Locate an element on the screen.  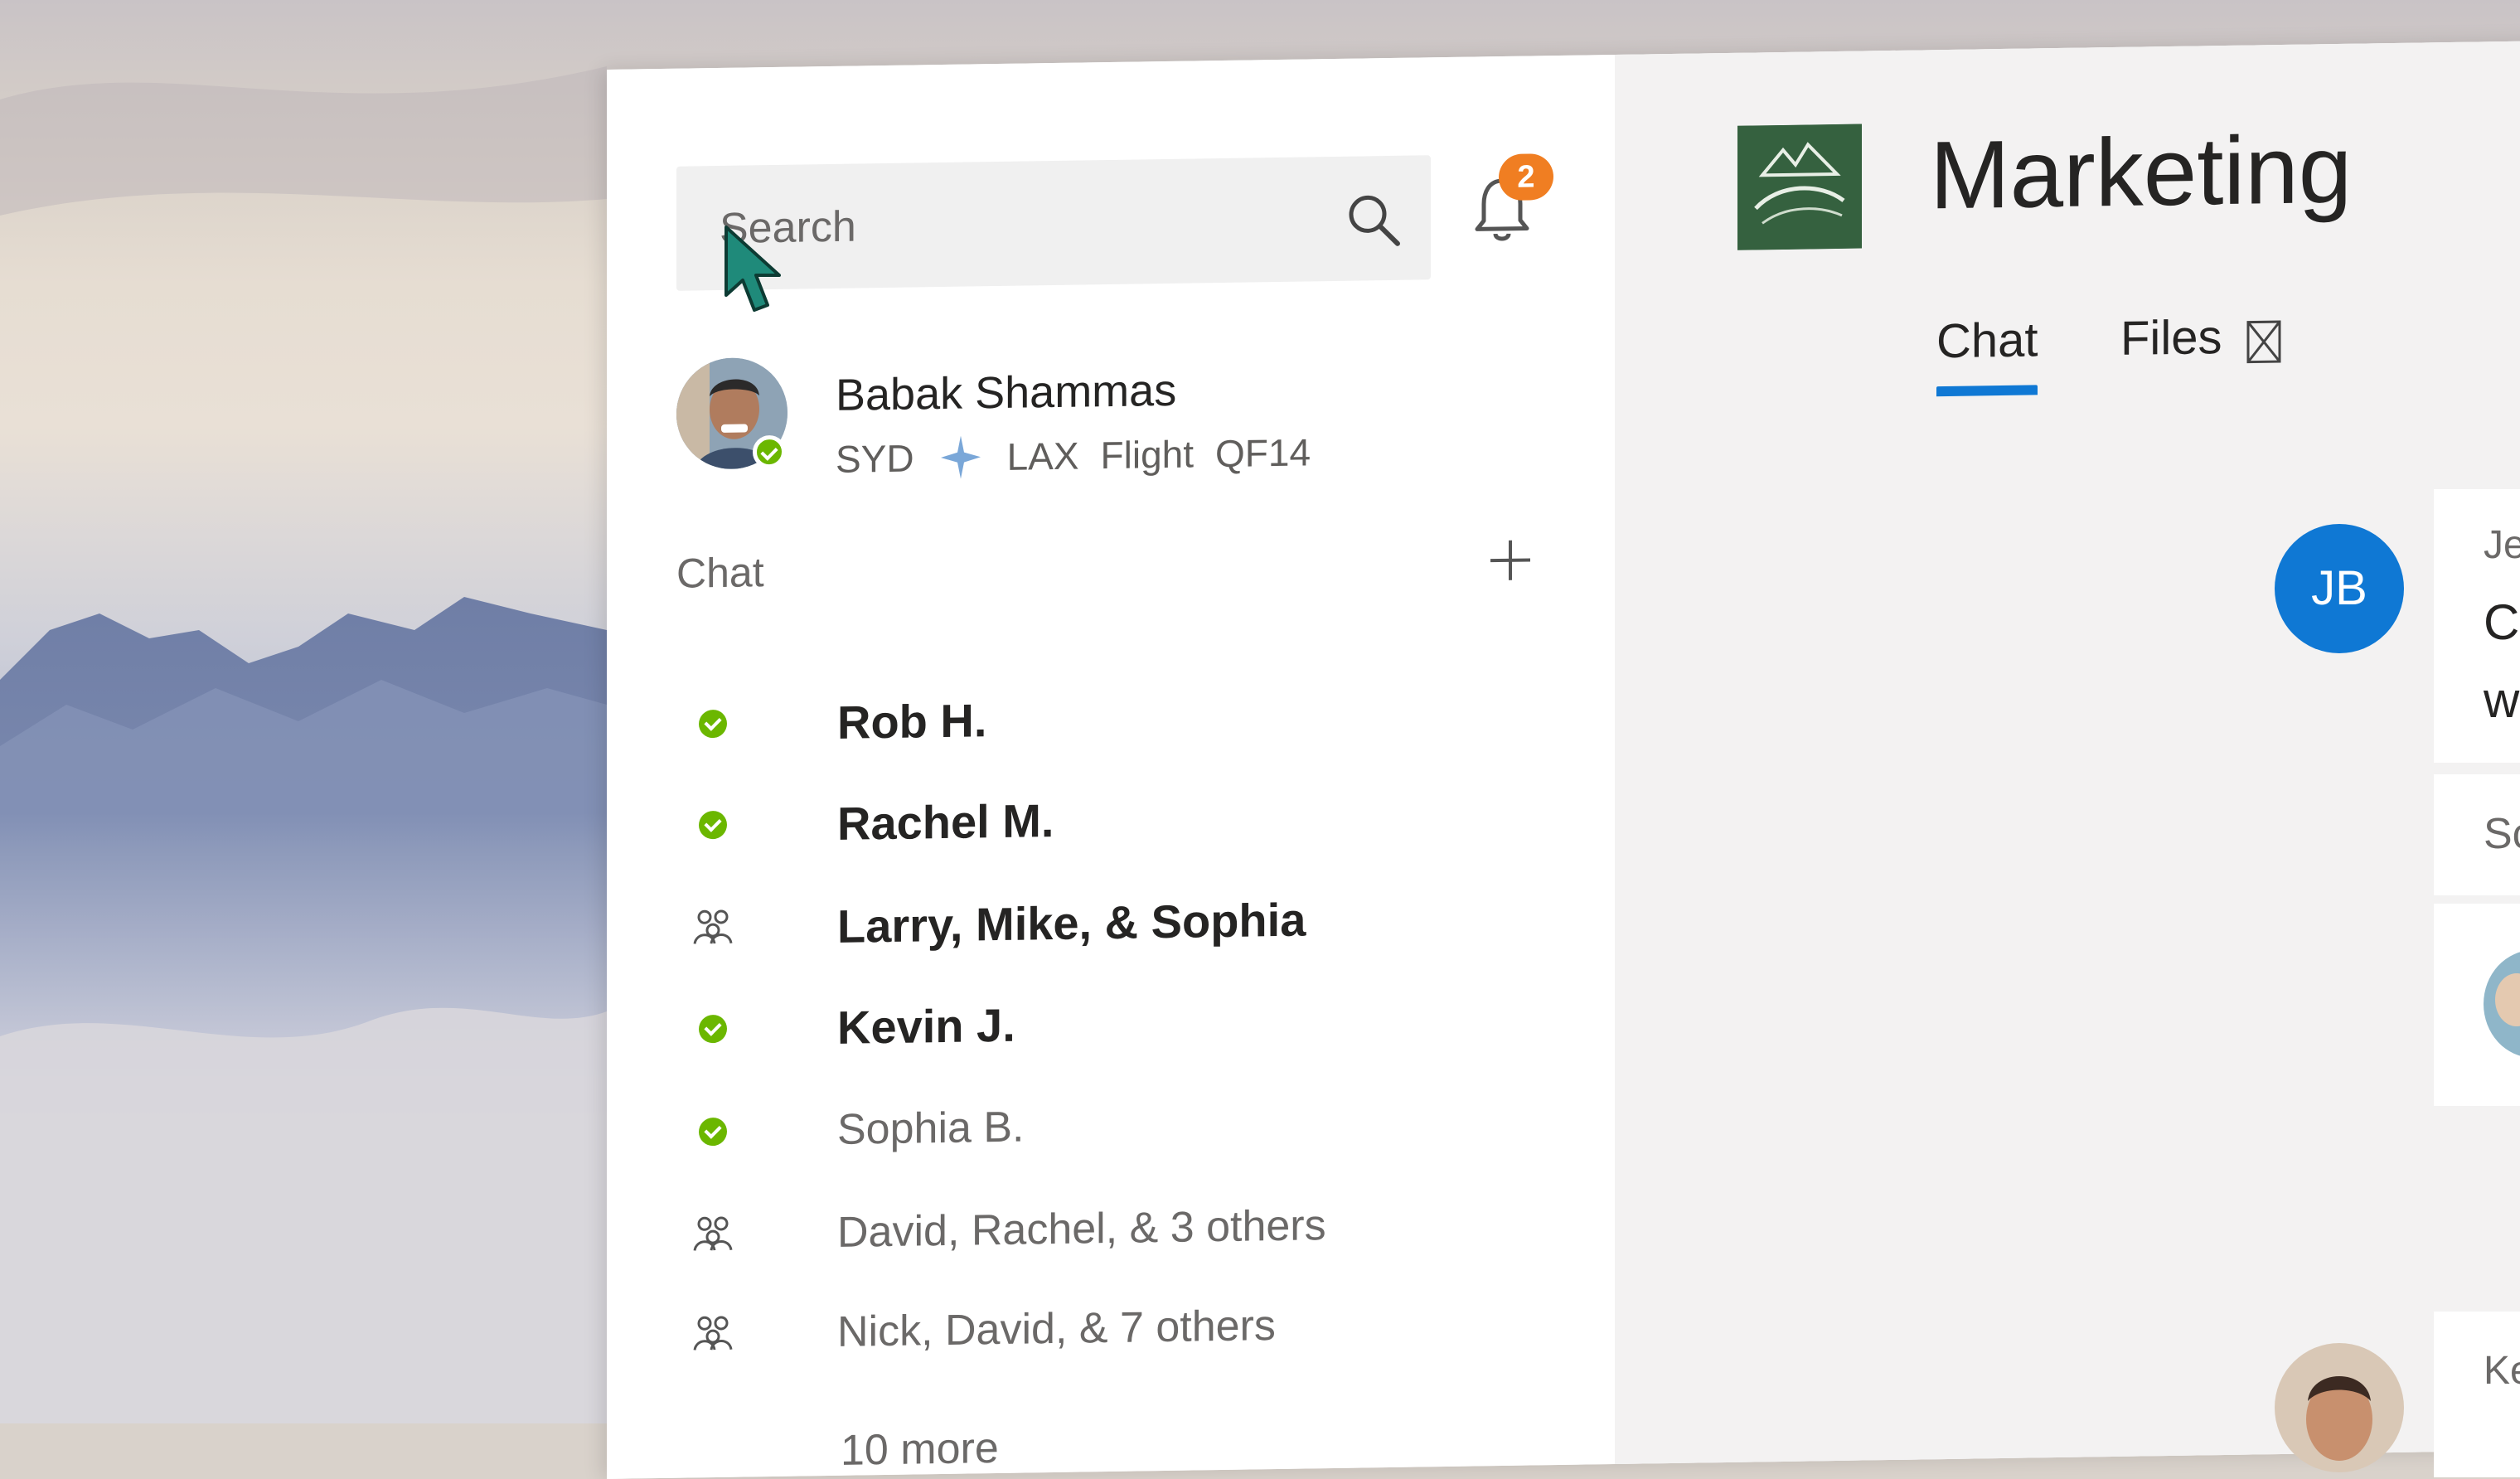
contact-photo is located at coordinates (2339, 1408).